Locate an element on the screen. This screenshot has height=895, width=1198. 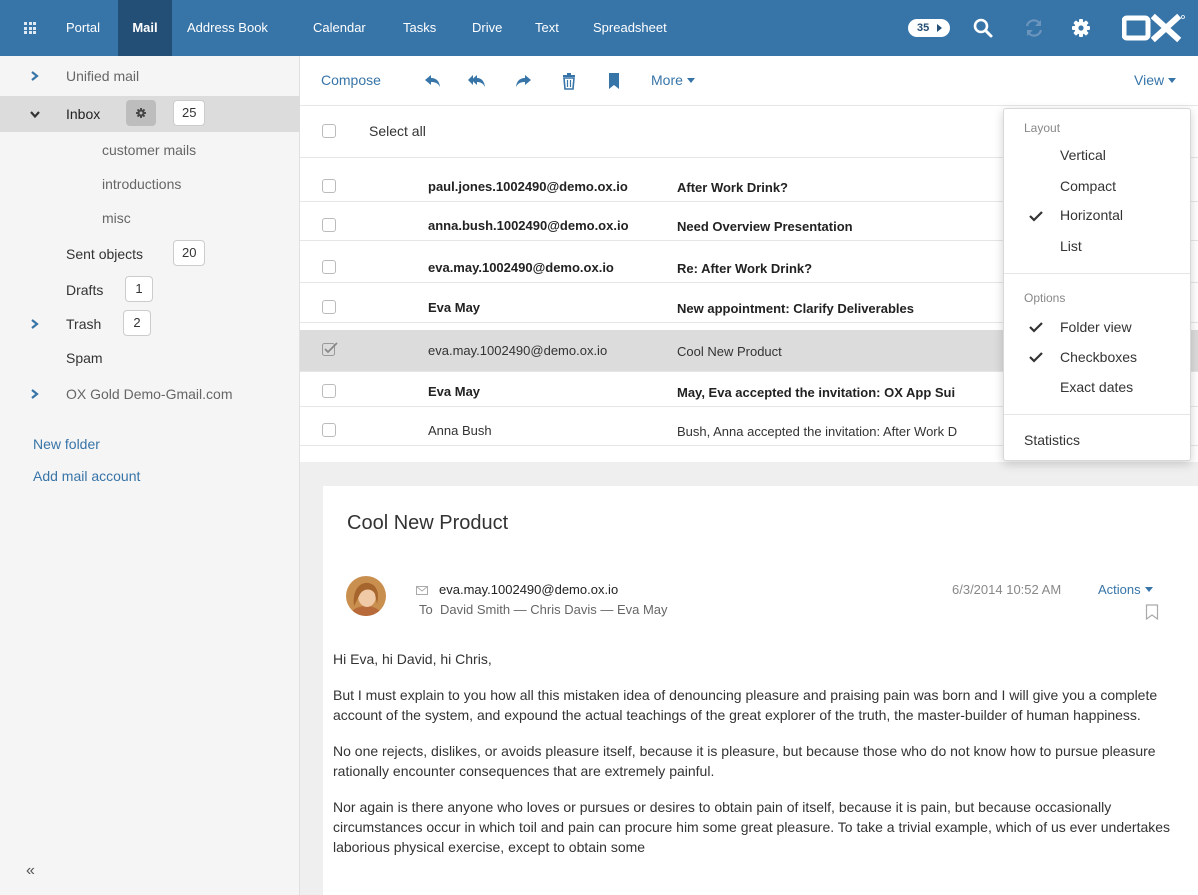
folder-misc: misc is located at coordinates (150, 218).